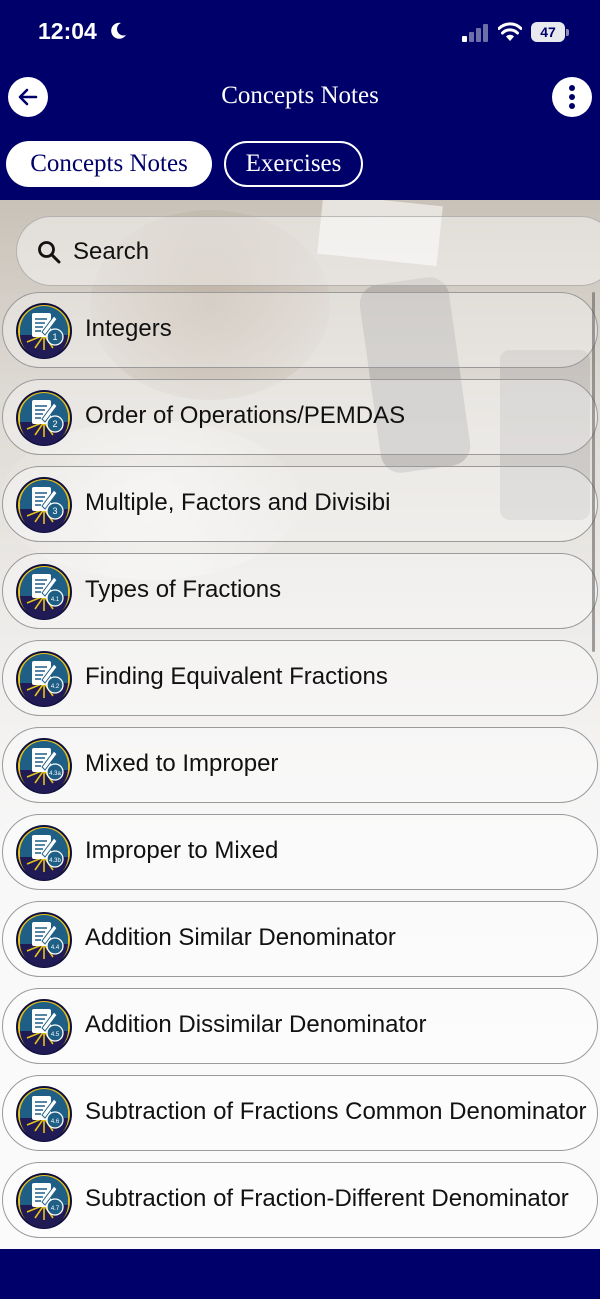 Image resolution: width=600 pixels, height=1299 pixels. What do you see at coordinates (44, 505) in the screenshot?
I see `notes-icon: 3` at bounding box center [44, 505].